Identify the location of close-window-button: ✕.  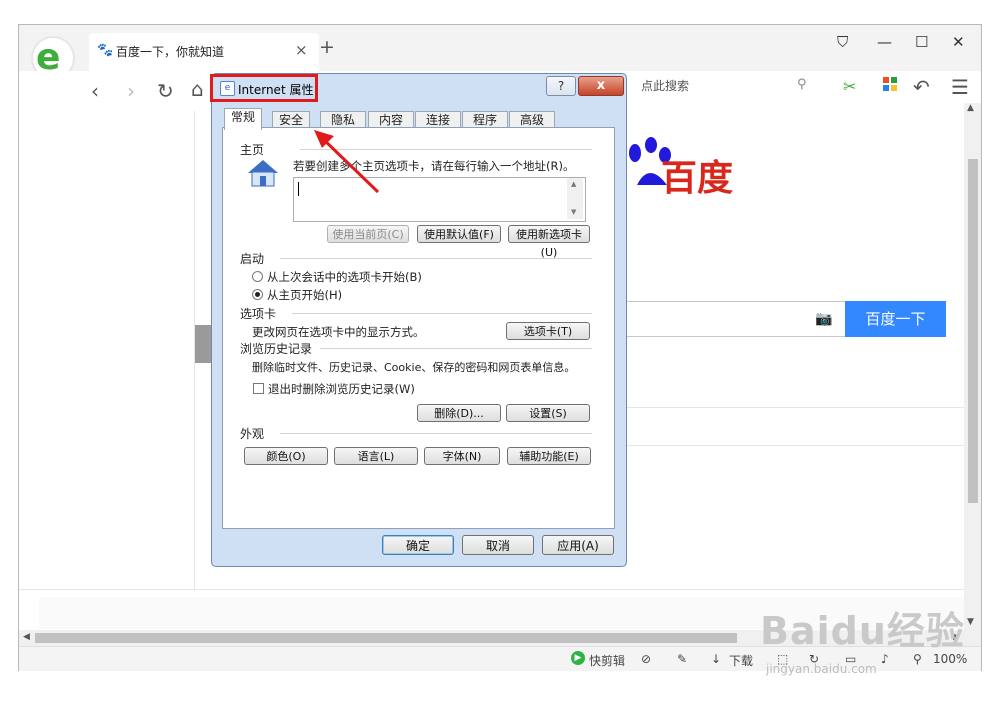
(958, 42).